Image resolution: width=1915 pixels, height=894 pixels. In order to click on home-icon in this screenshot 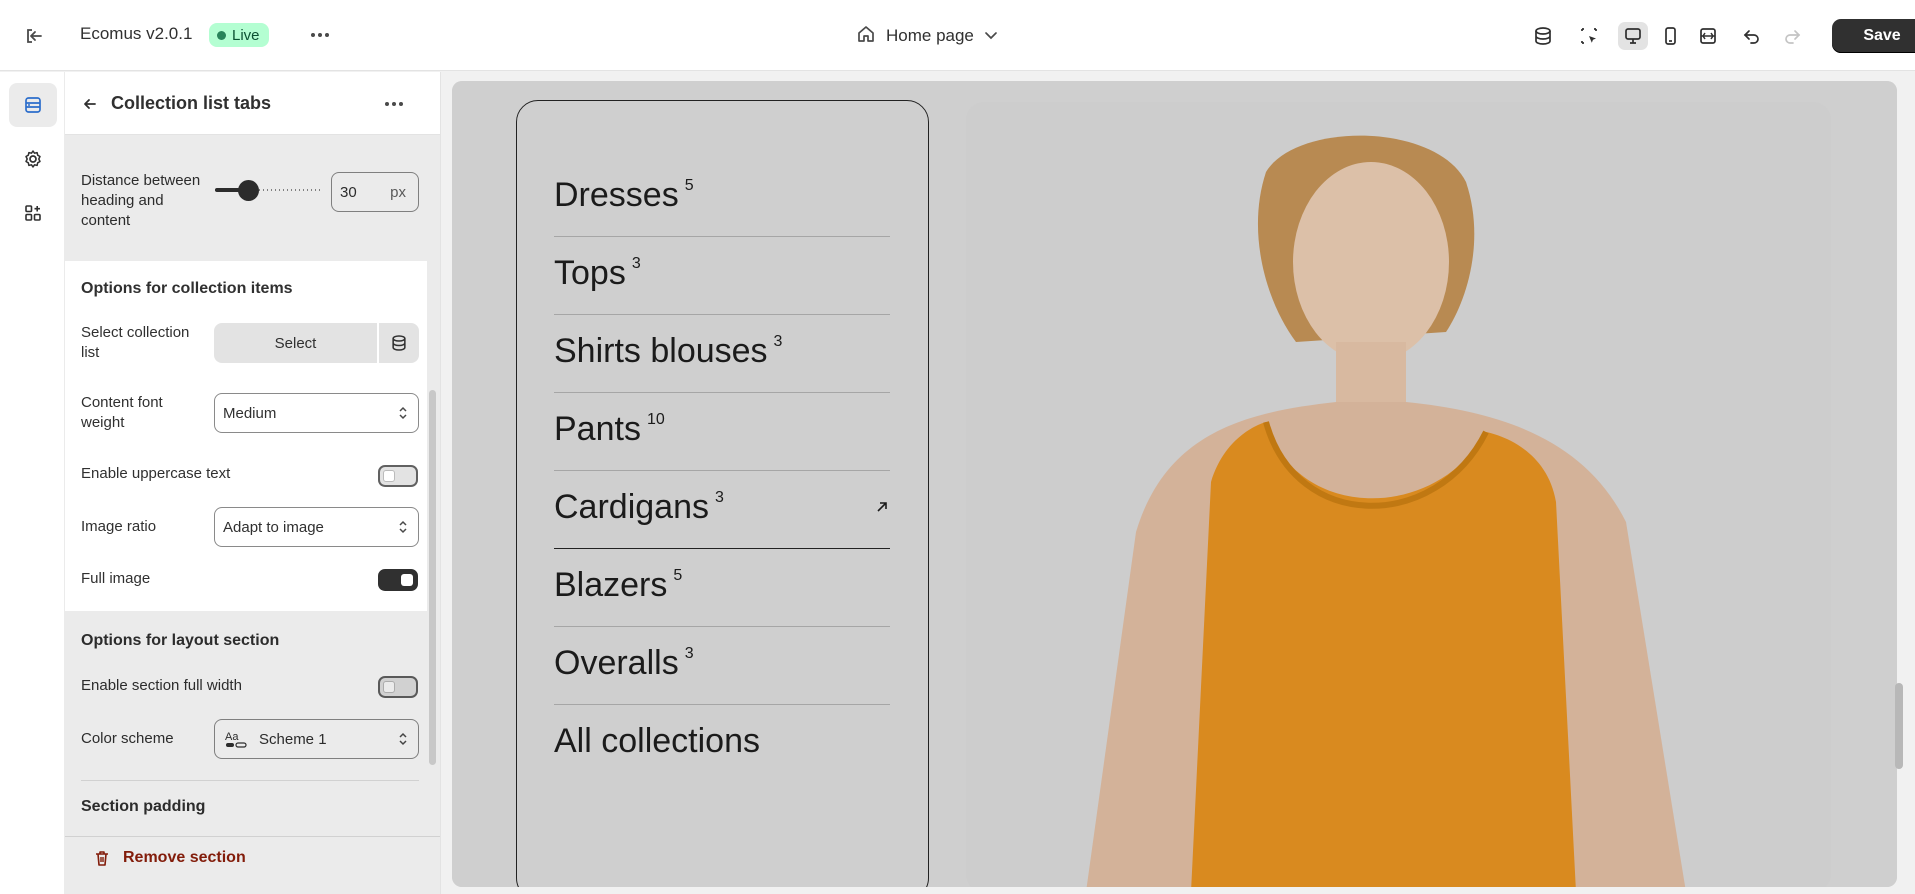, I will do `click(866, 36)`.